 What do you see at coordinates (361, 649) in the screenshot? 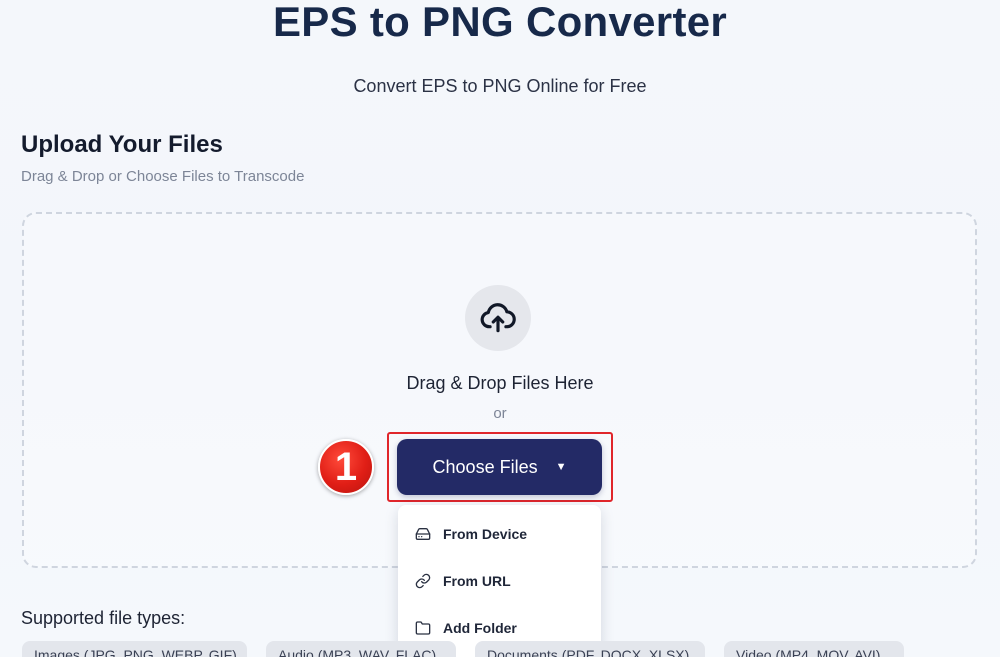
I see `file-type-chip: Audio (MP3, WAV, FLAC)` at bounding box center [361, 649].